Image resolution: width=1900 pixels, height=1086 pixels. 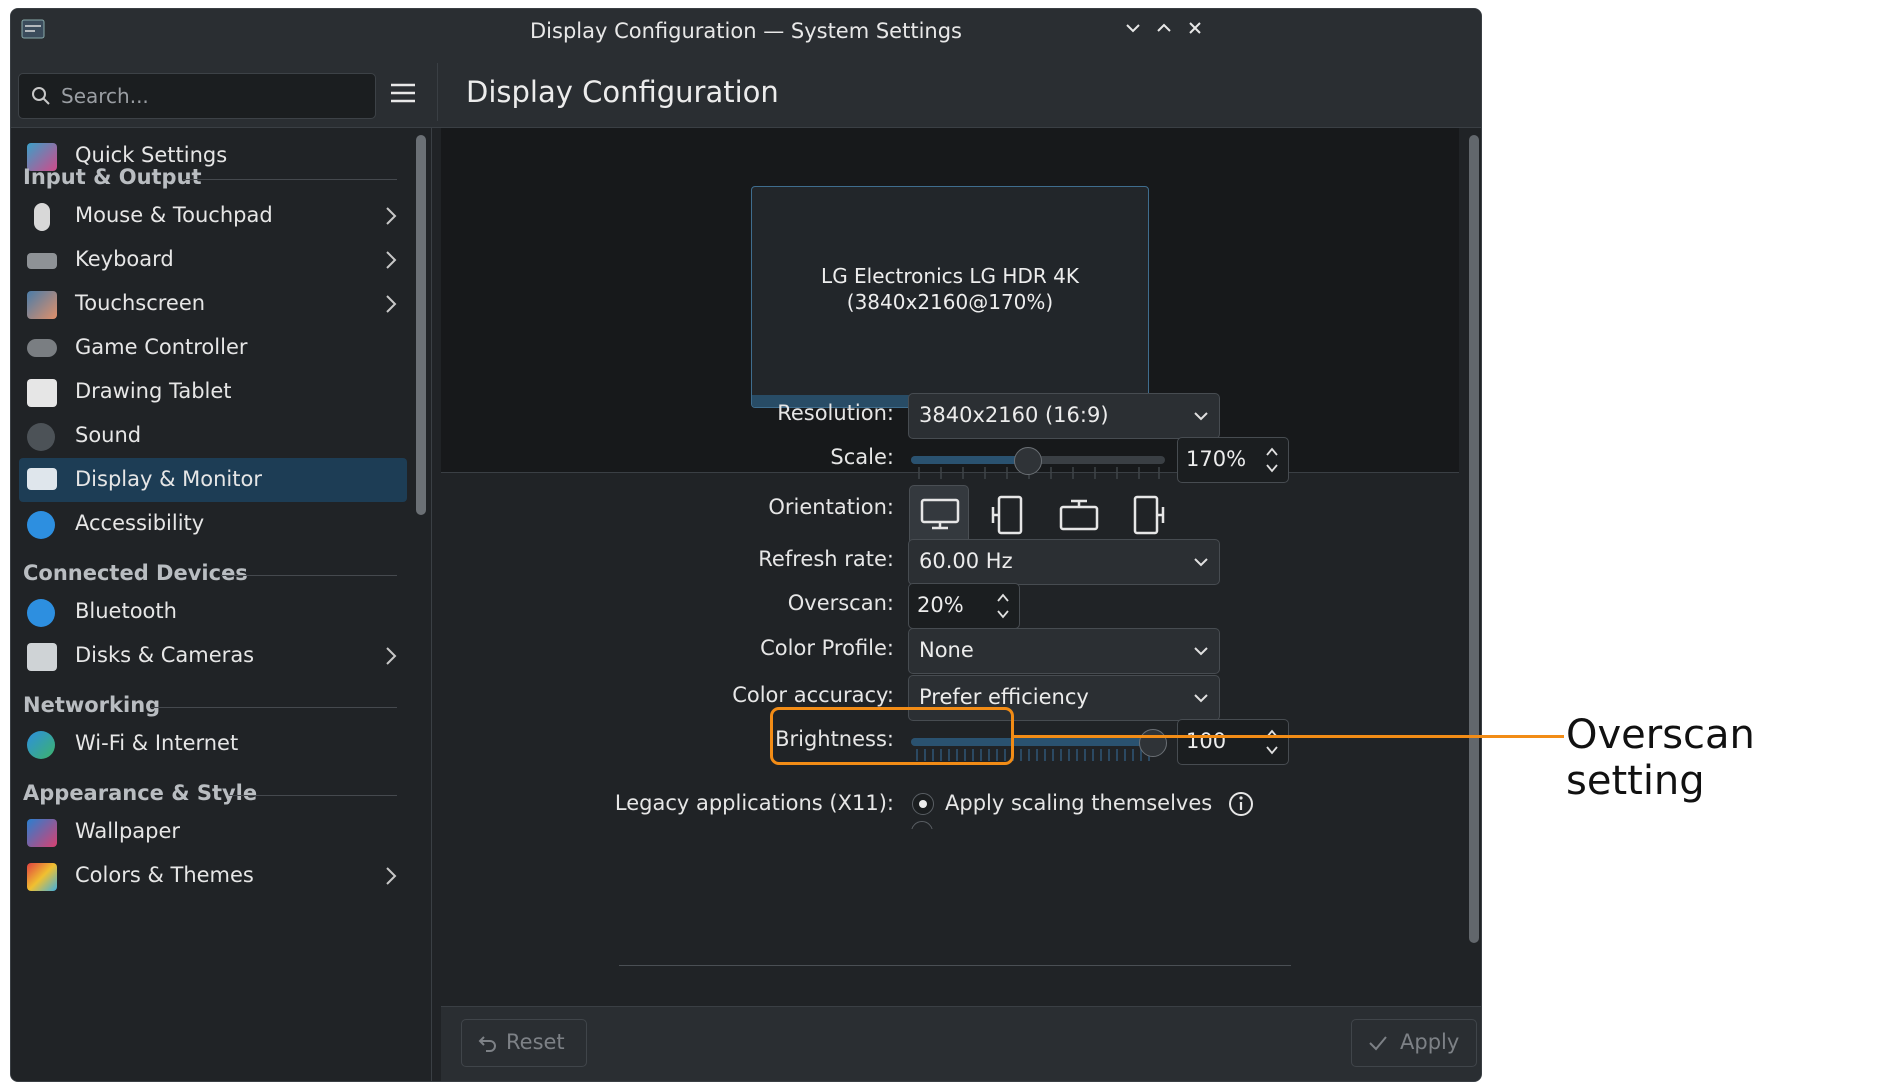 What do you see at coordinates (140, 523) in the screenshot?
I see `sidebar-item-label: Accessibility` at bounding box center [140, 523].